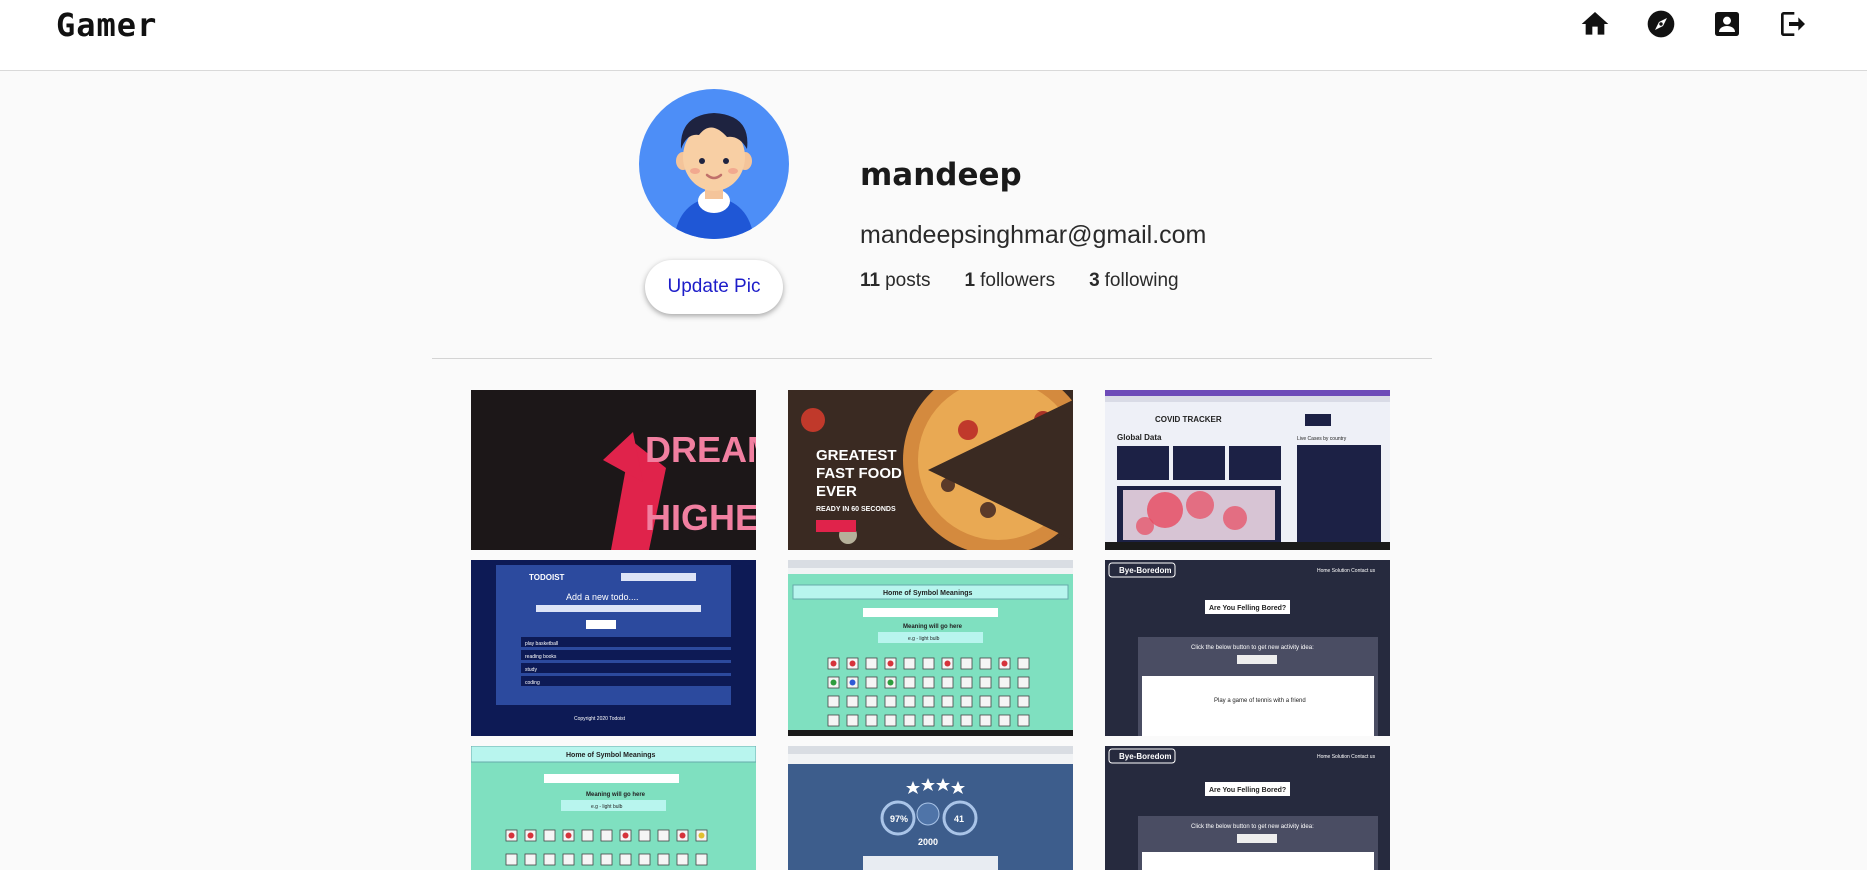  I want to click on posts-label: posts, so click(908, 280).